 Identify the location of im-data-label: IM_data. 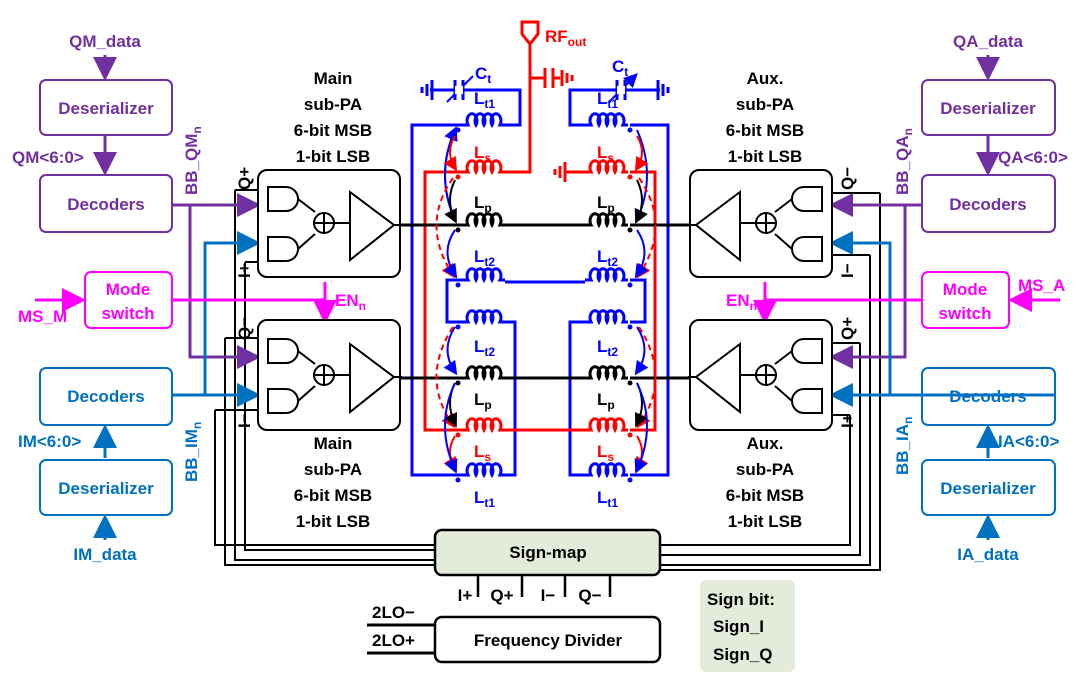
(105, 554).